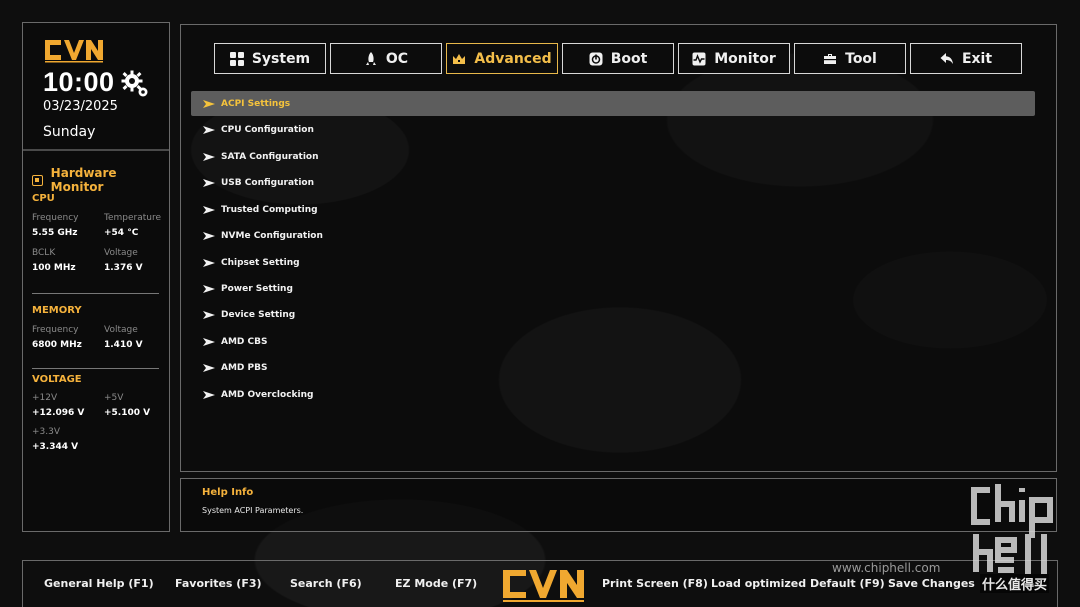 The image size is (1080, 607). Describe the element at coordinates (123, 268) in the screenshot. I see `cpu-voltage-value: 1.376 V` at that location.